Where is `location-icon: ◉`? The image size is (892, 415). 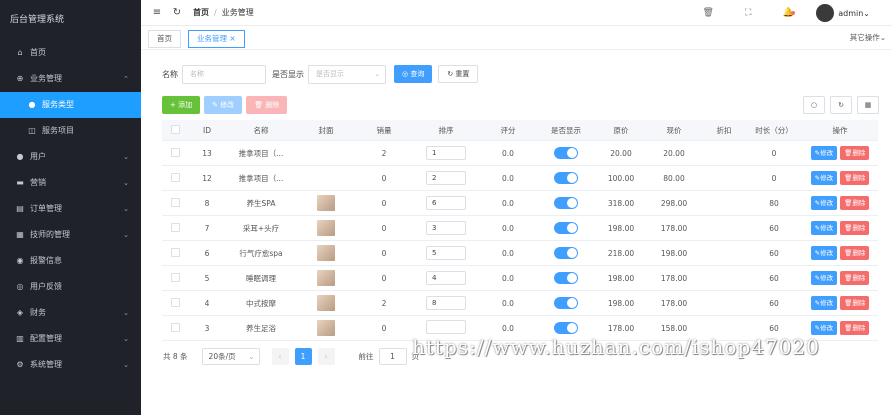 location-icon: ◉ is located at coordinates (20, 260).